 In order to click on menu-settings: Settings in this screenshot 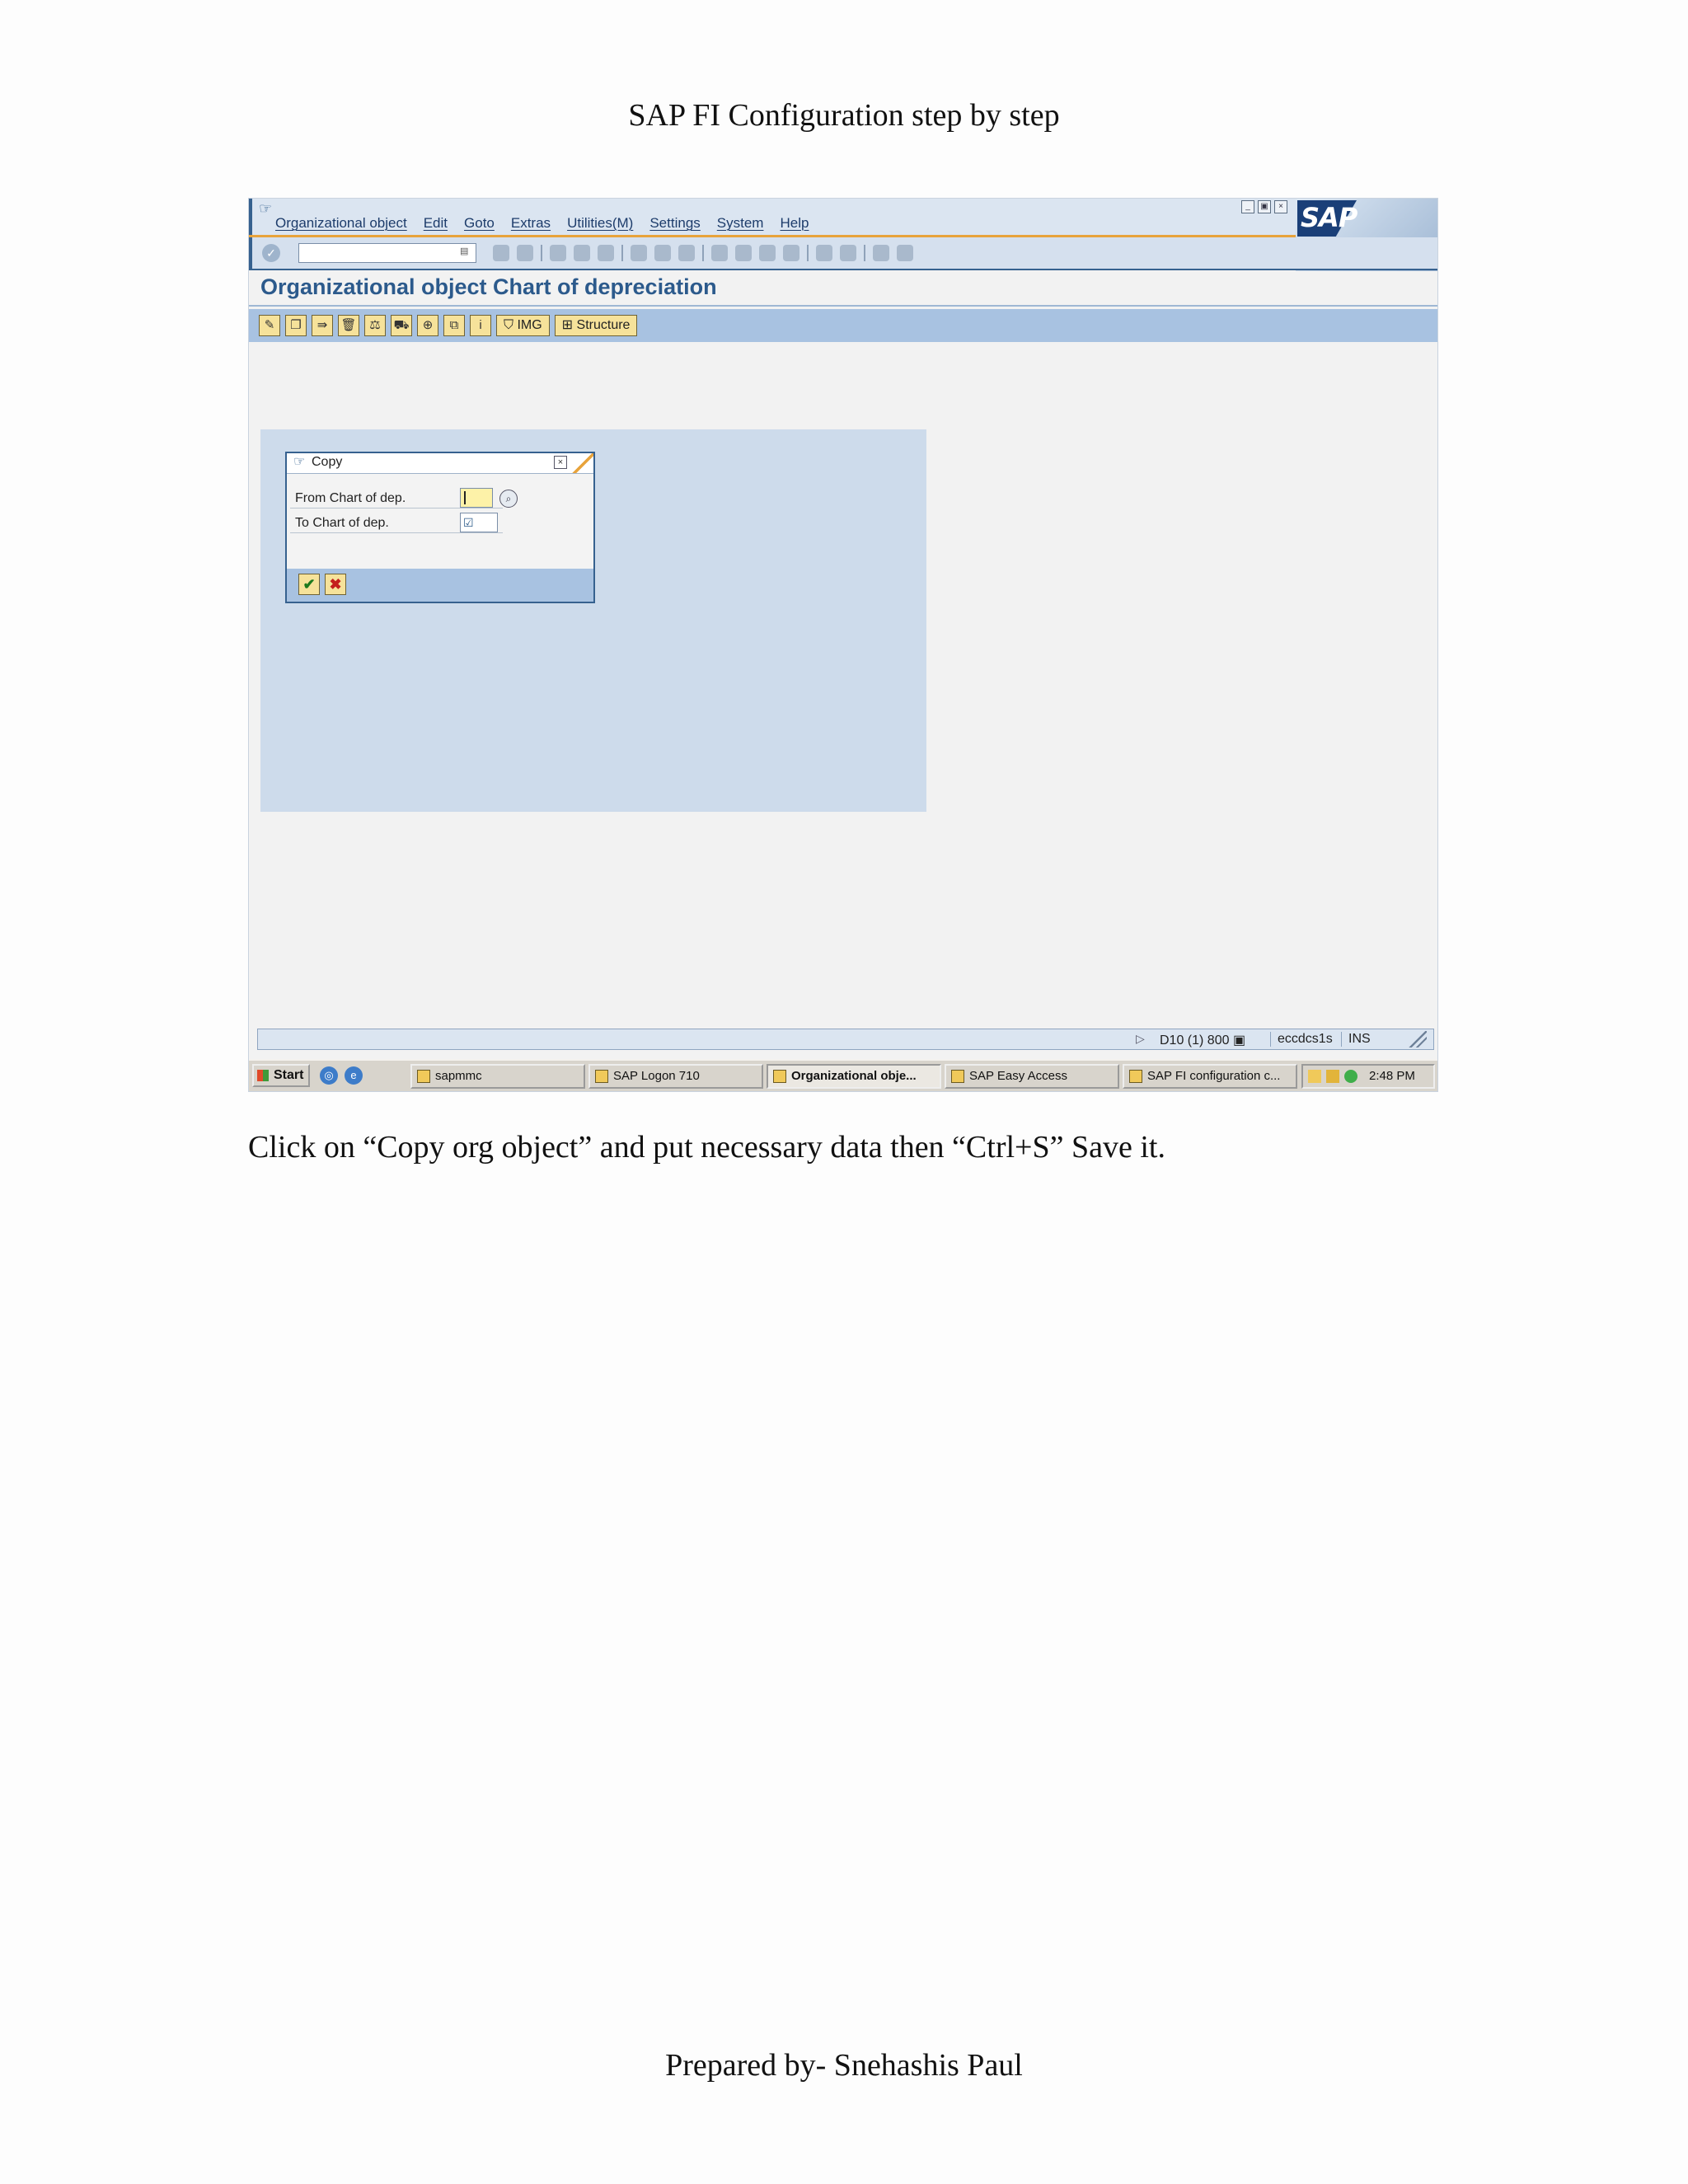, I will do `click(675, 223)`.